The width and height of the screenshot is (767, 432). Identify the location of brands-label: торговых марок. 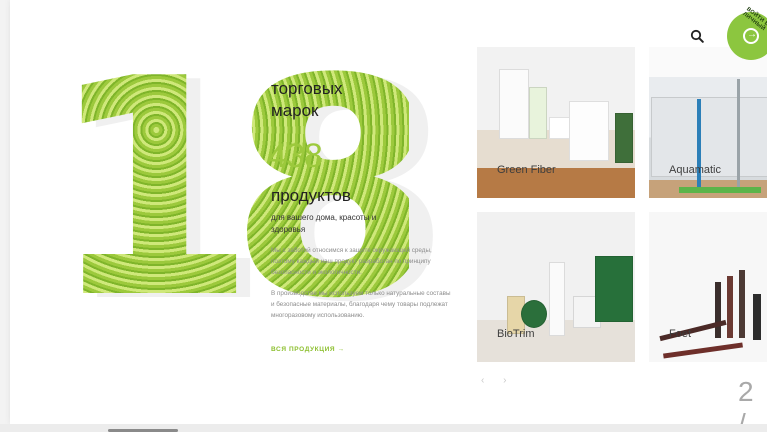
(307, 99).